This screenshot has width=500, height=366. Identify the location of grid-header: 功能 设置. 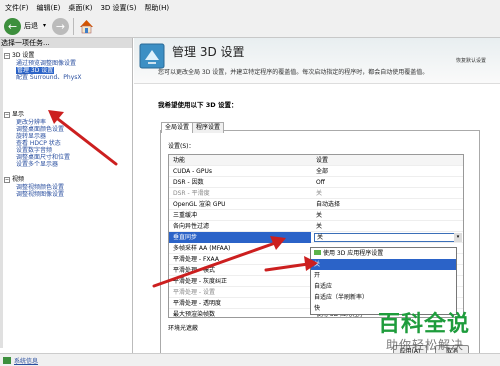
(316, 160).